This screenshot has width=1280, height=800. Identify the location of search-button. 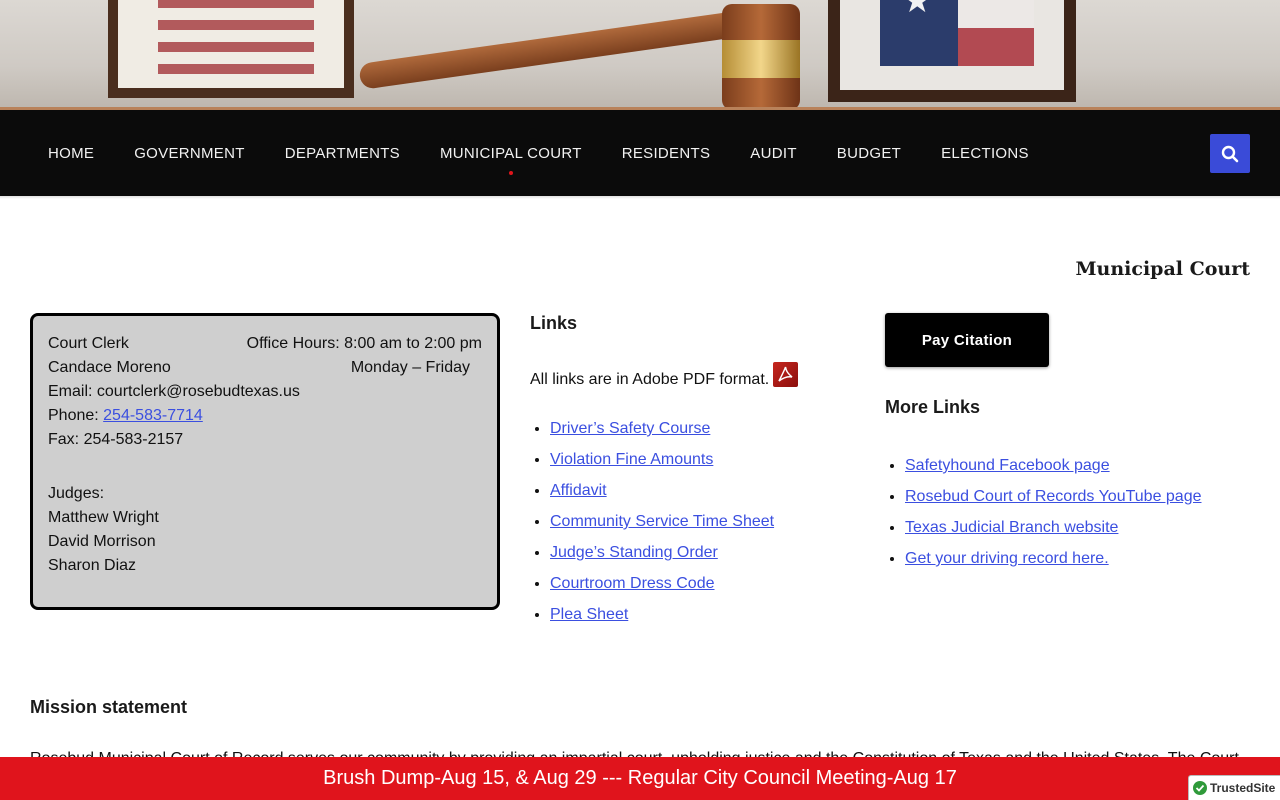
(1230, 153).